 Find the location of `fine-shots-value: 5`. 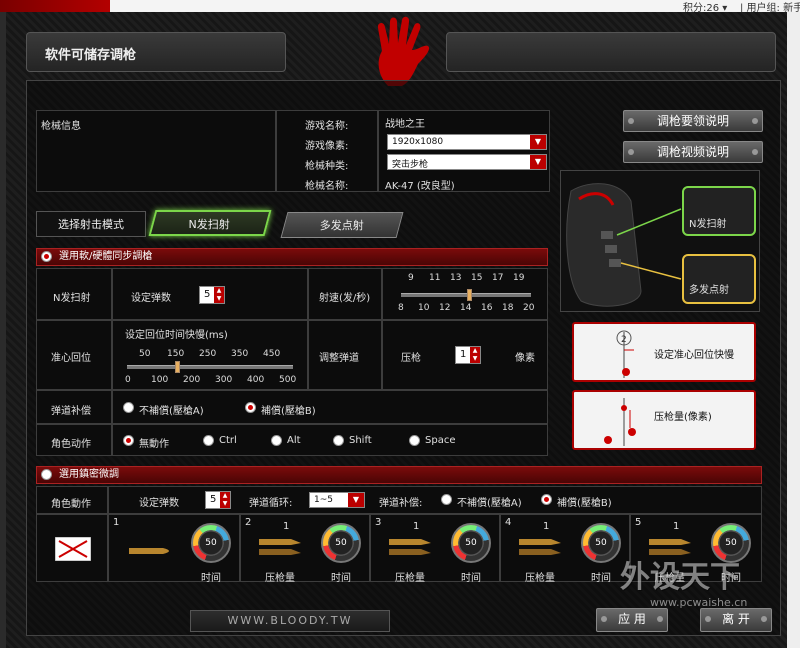

fine-shots-value: 5 is located at coordinates (213, 499).